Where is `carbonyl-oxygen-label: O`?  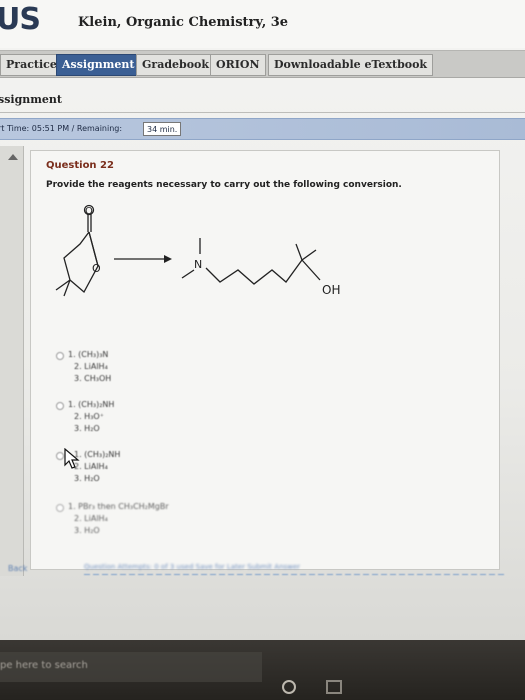 carbonyl-oxygen-label: O is located at coordinates (89, 211).